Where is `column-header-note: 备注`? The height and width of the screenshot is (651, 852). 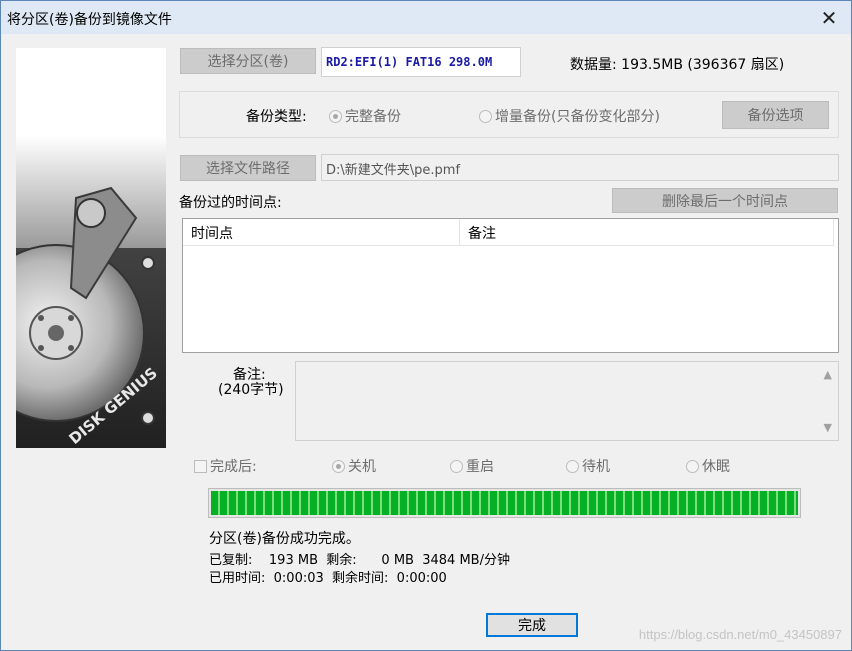
column-header-note: 备注 is located at coordinates (647, 232).